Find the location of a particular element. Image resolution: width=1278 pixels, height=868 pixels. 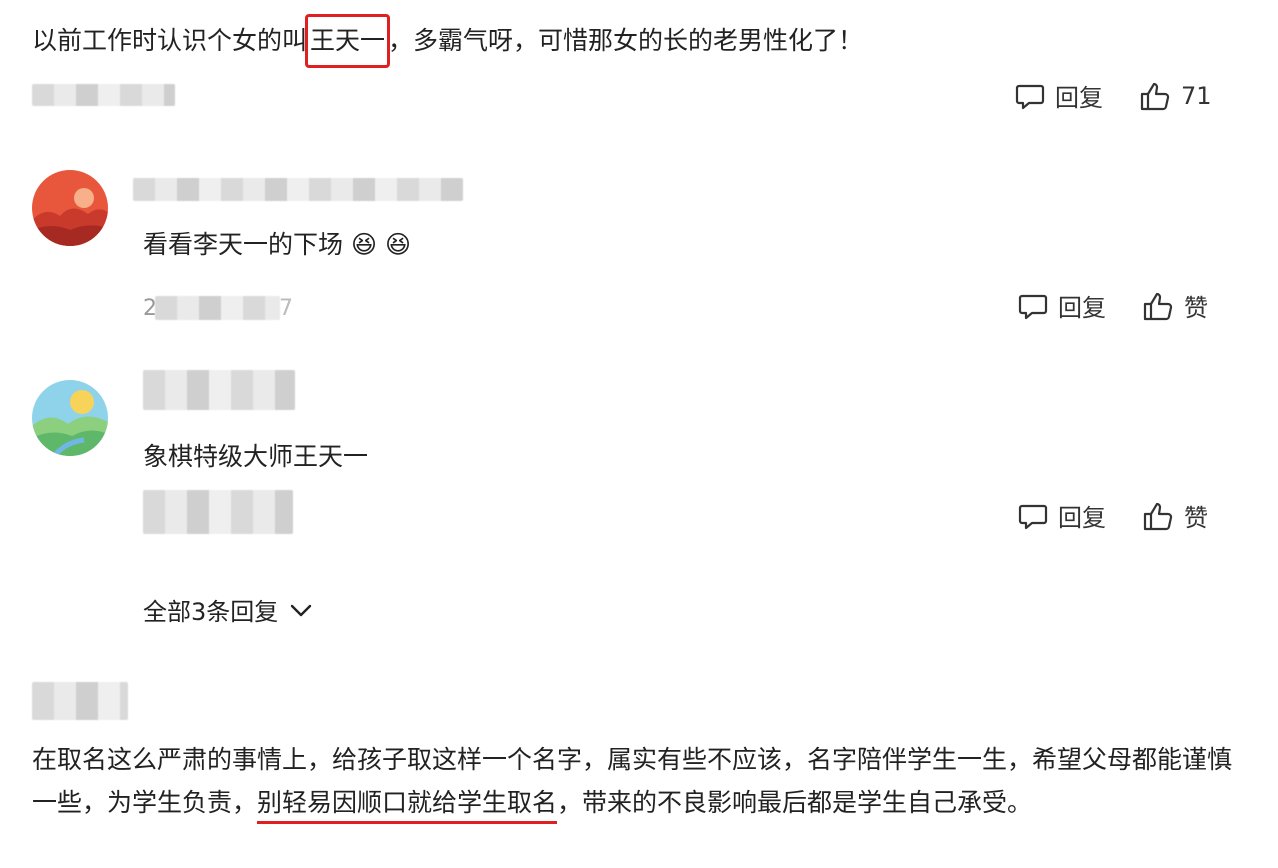

landscape-avatar-icon is located at coordinates (70, 418).